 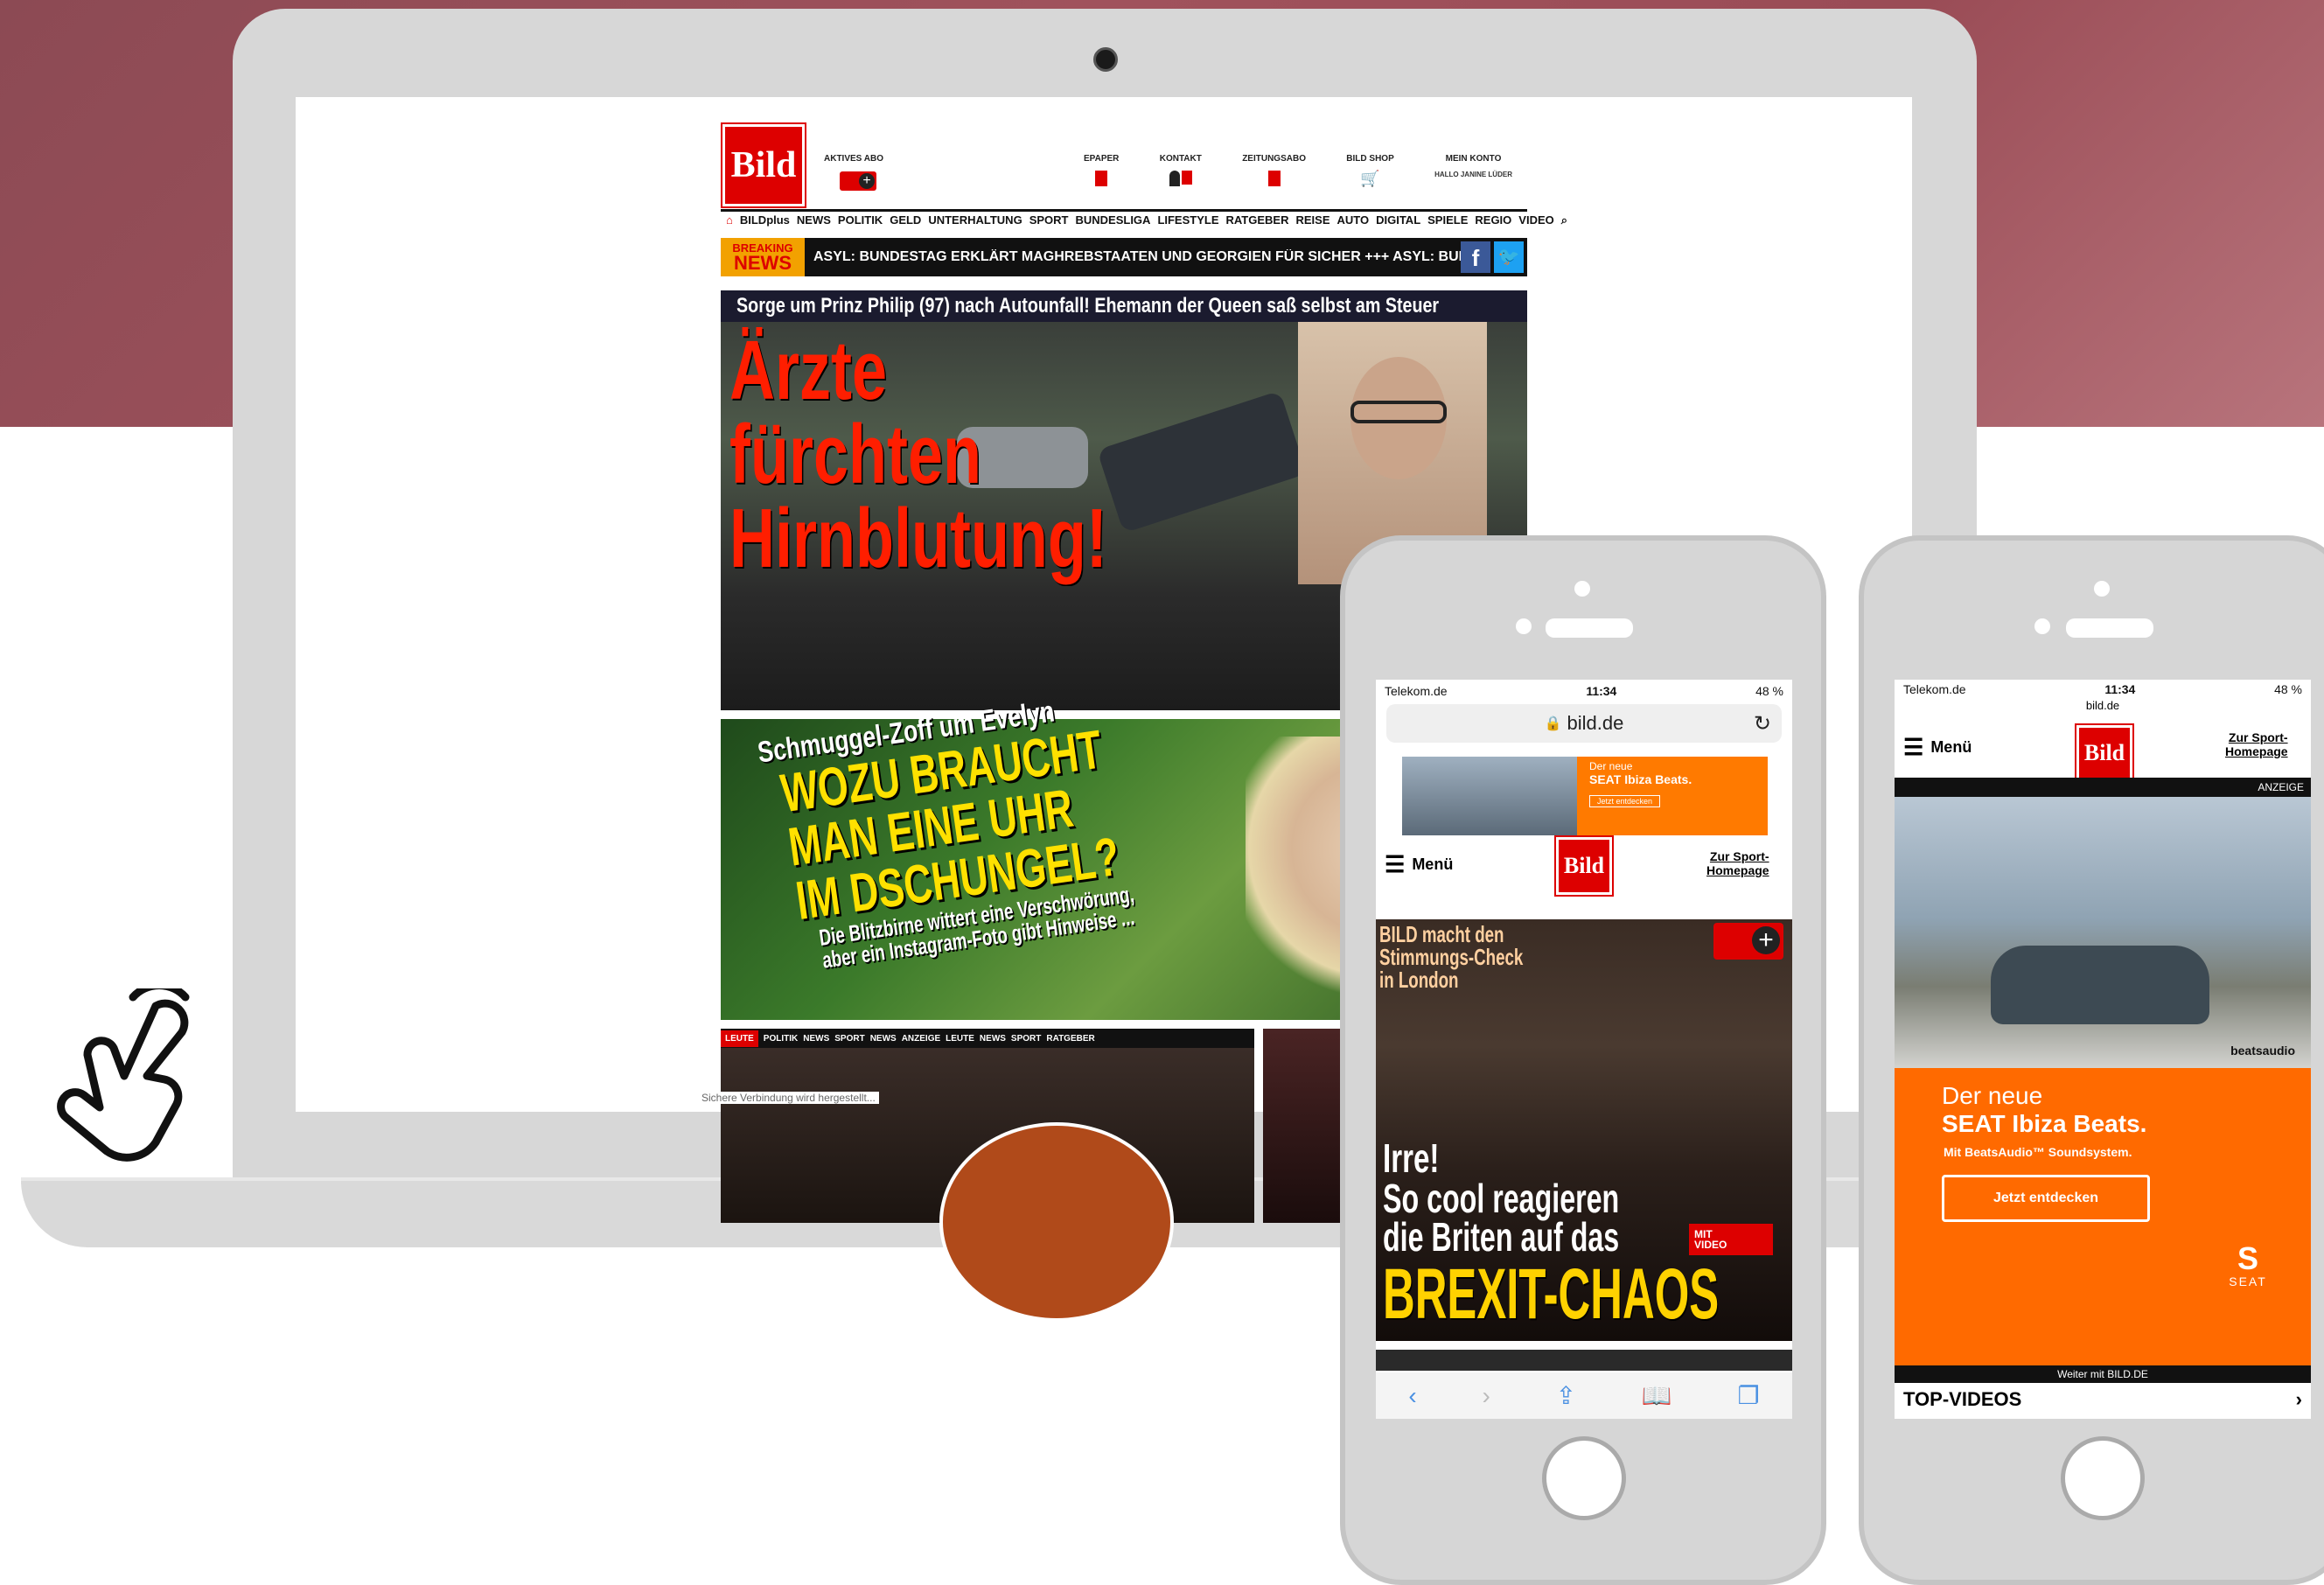 I want to click on side-image, so click(x=1302, y=1126).